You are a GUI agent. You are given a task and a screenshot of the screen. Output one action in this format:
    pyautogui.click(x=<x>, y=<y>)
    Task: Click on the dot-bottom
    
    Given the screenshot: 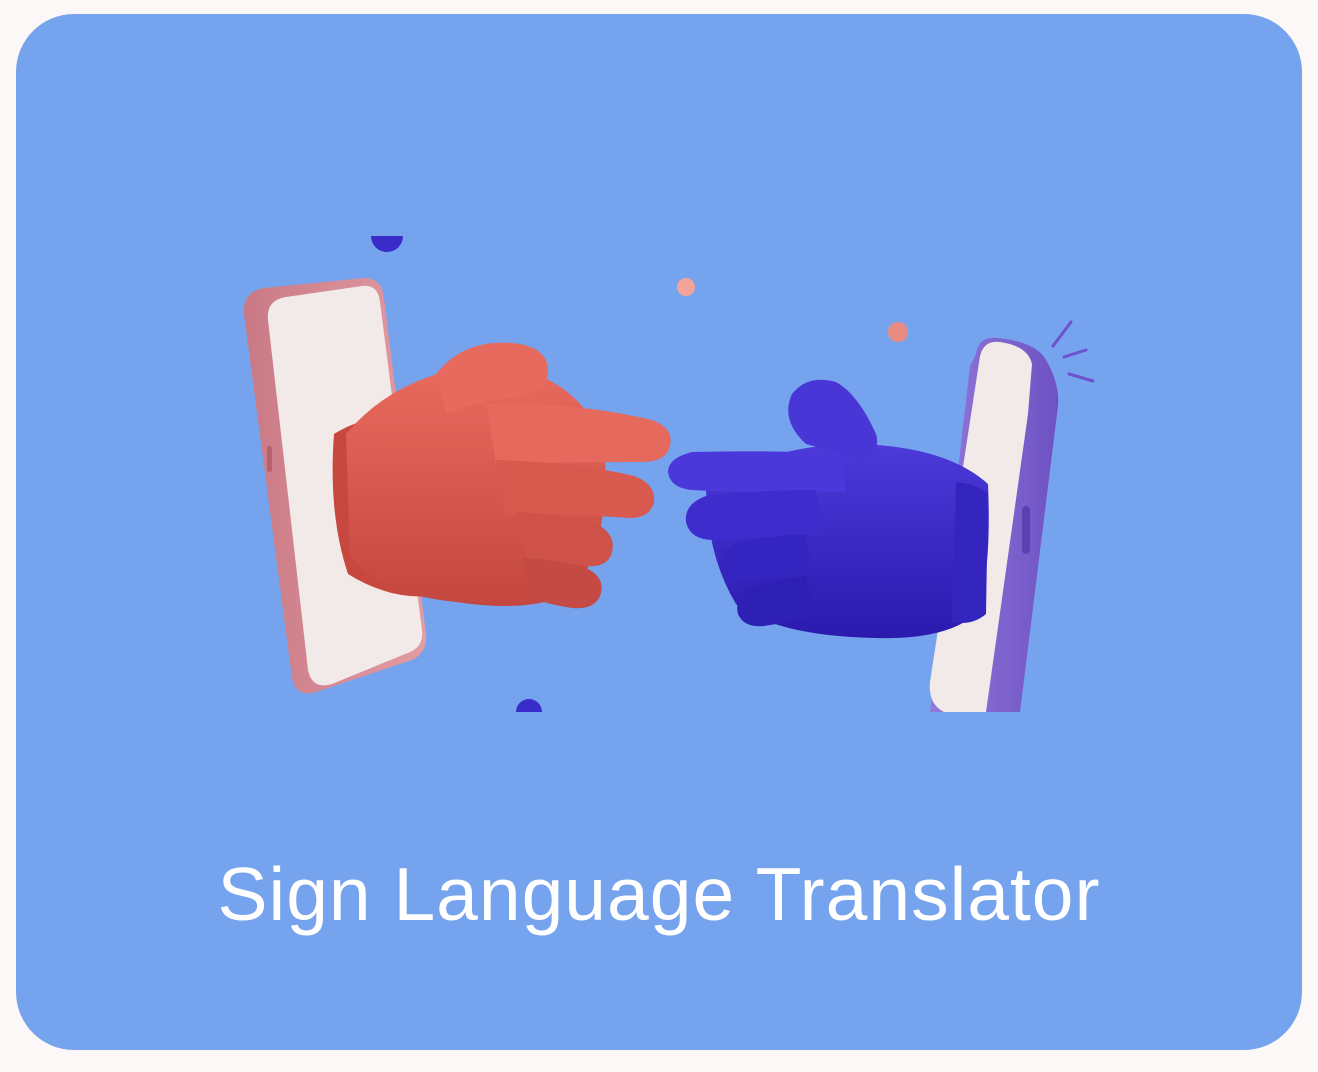 What is the action you would take?
    pyautogui.click(x=529, y=705)
    